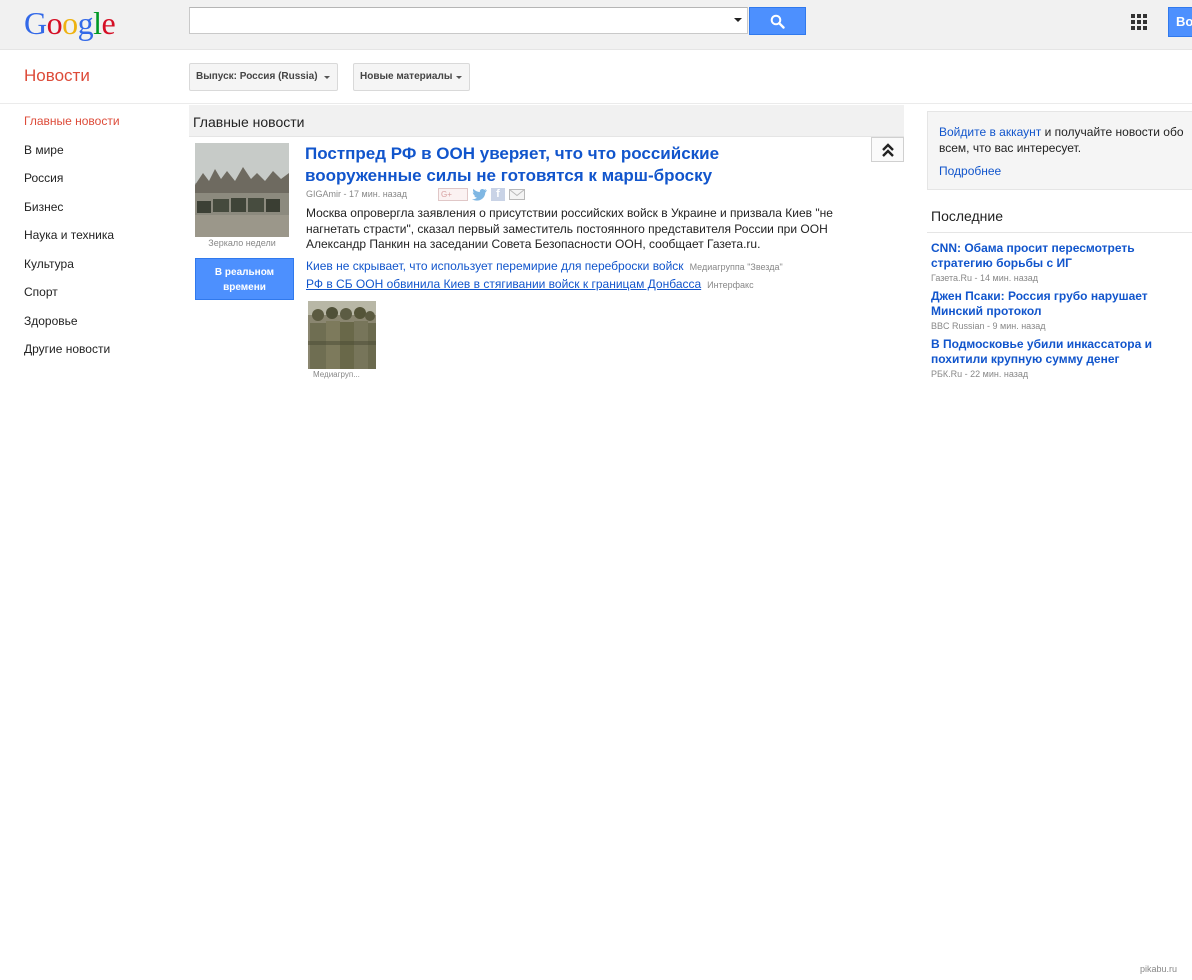  I want to click on nav-item-culture: Культура, so click(72, 270).